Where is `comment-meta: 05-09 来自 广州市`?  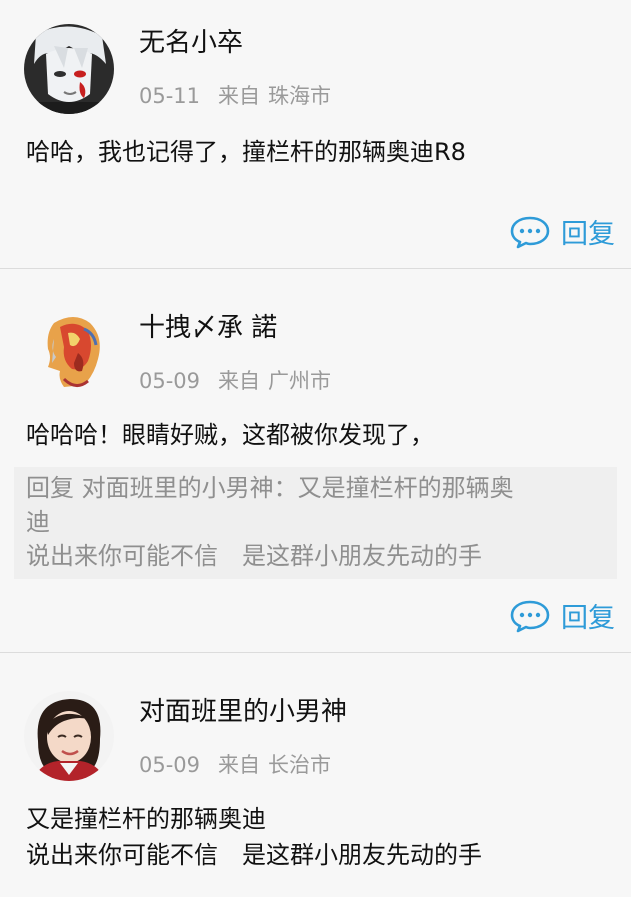
comment-meta: 05-09 来自 广州市 is located at coordinates (235, 381).